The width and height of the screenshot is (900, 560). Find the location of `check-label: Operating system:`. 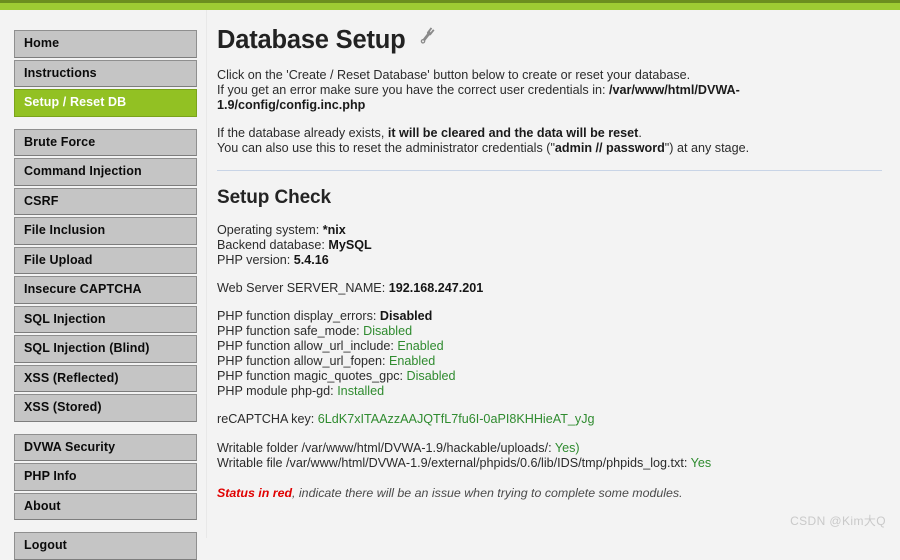

check-label: Operating system: is located at coordinates (270, 229).